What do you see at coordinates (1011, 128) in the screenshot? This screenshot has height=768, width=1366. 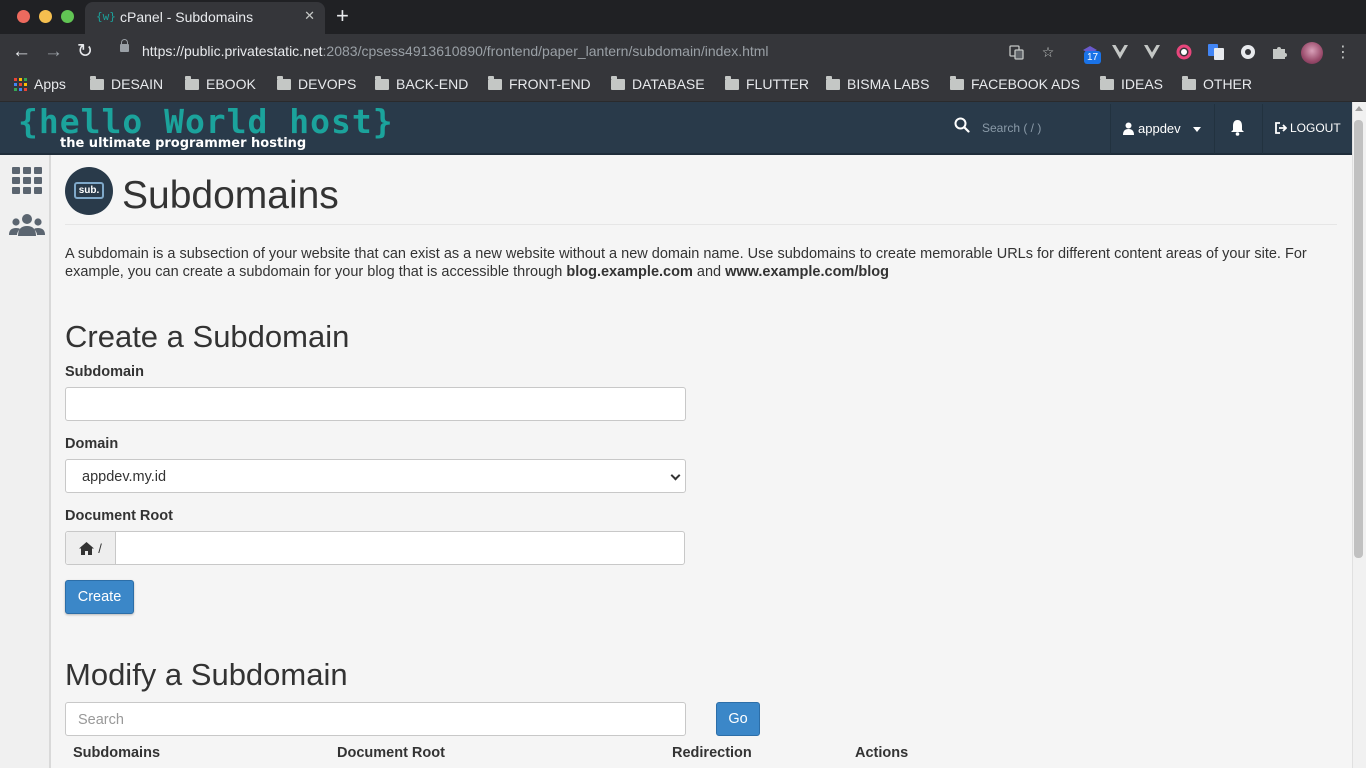 I see `header-search-input: Search ( / )` at bounding box center [1011, 128].